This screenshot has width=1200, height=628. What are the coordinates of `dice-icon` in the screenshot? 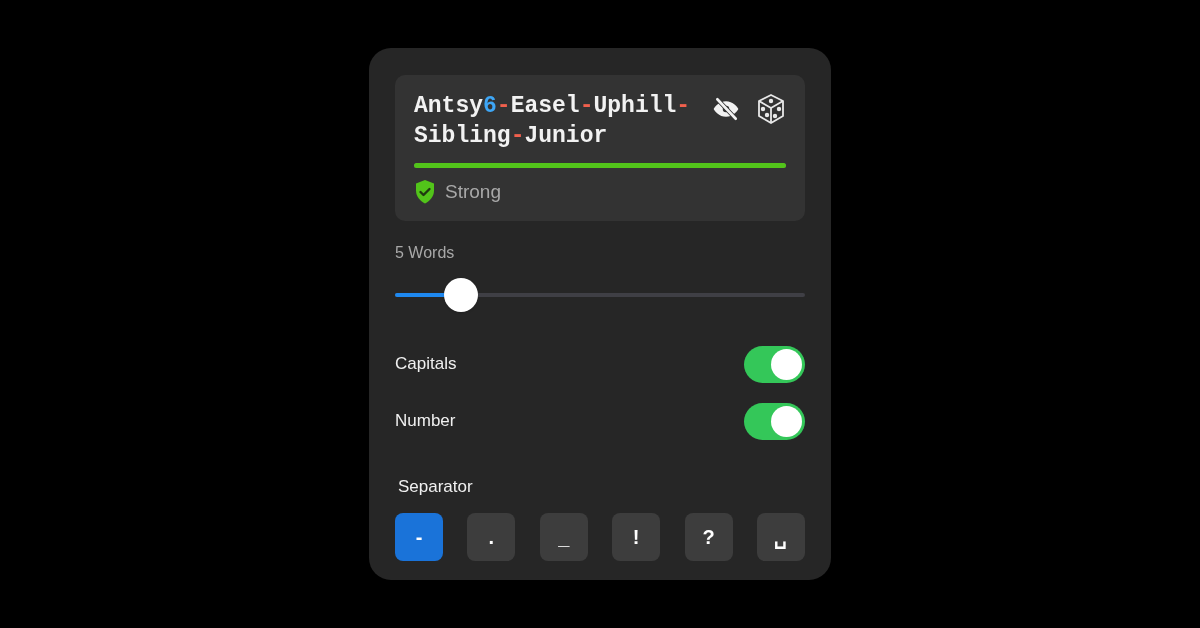 It's located at (771, 109).